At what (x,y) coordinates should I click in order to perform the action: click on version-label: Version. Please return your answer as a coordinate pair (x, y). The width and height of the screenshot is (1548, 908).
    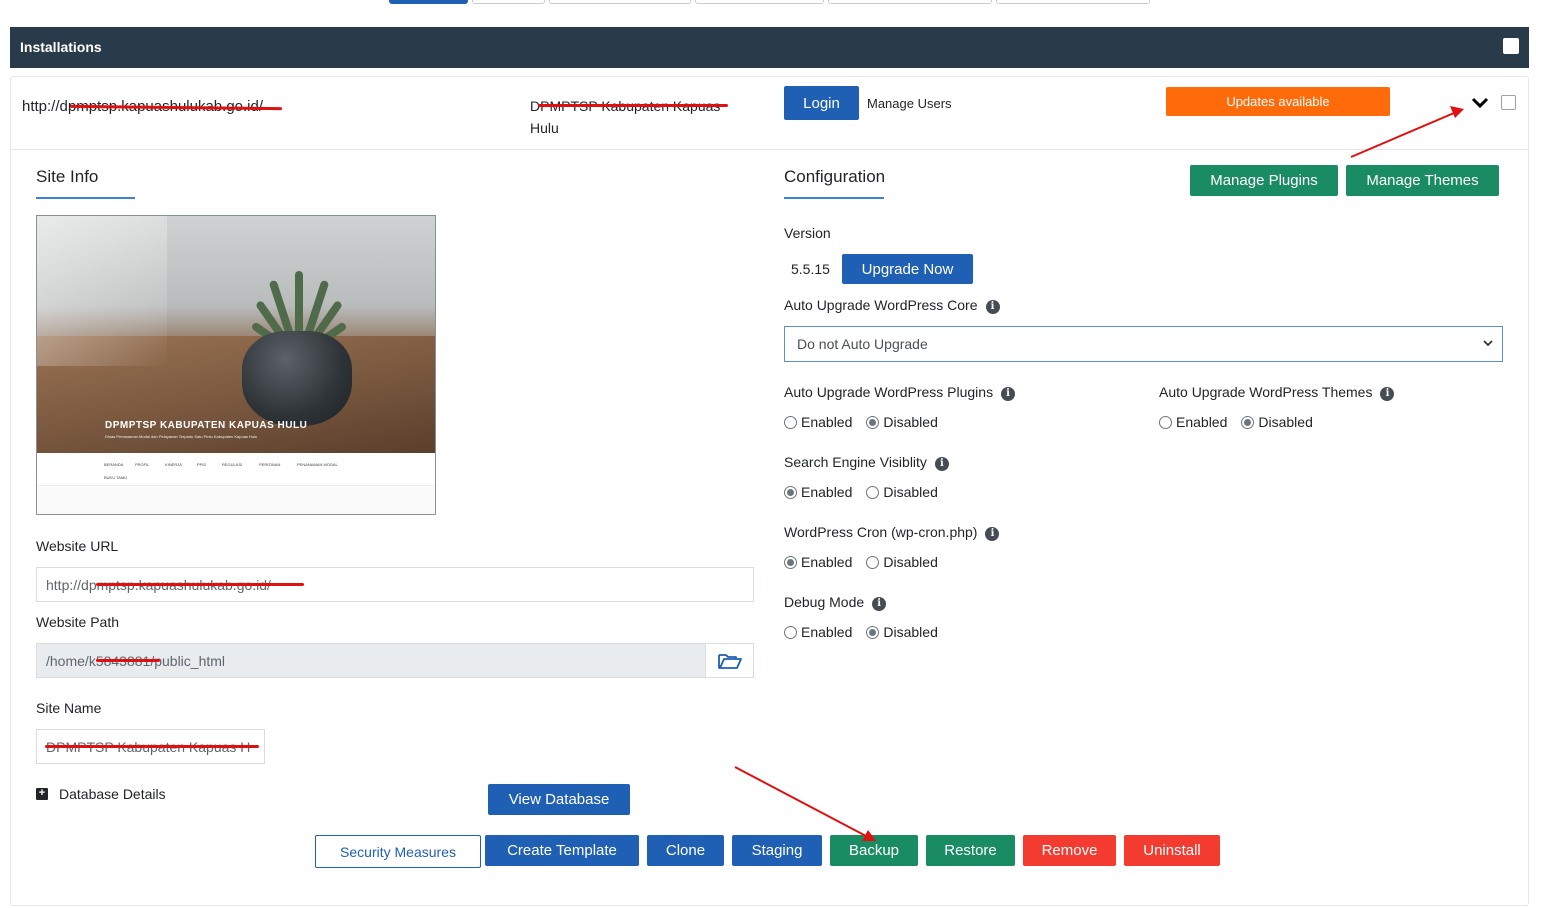
    Looking at the image, I should click on (807, 233).